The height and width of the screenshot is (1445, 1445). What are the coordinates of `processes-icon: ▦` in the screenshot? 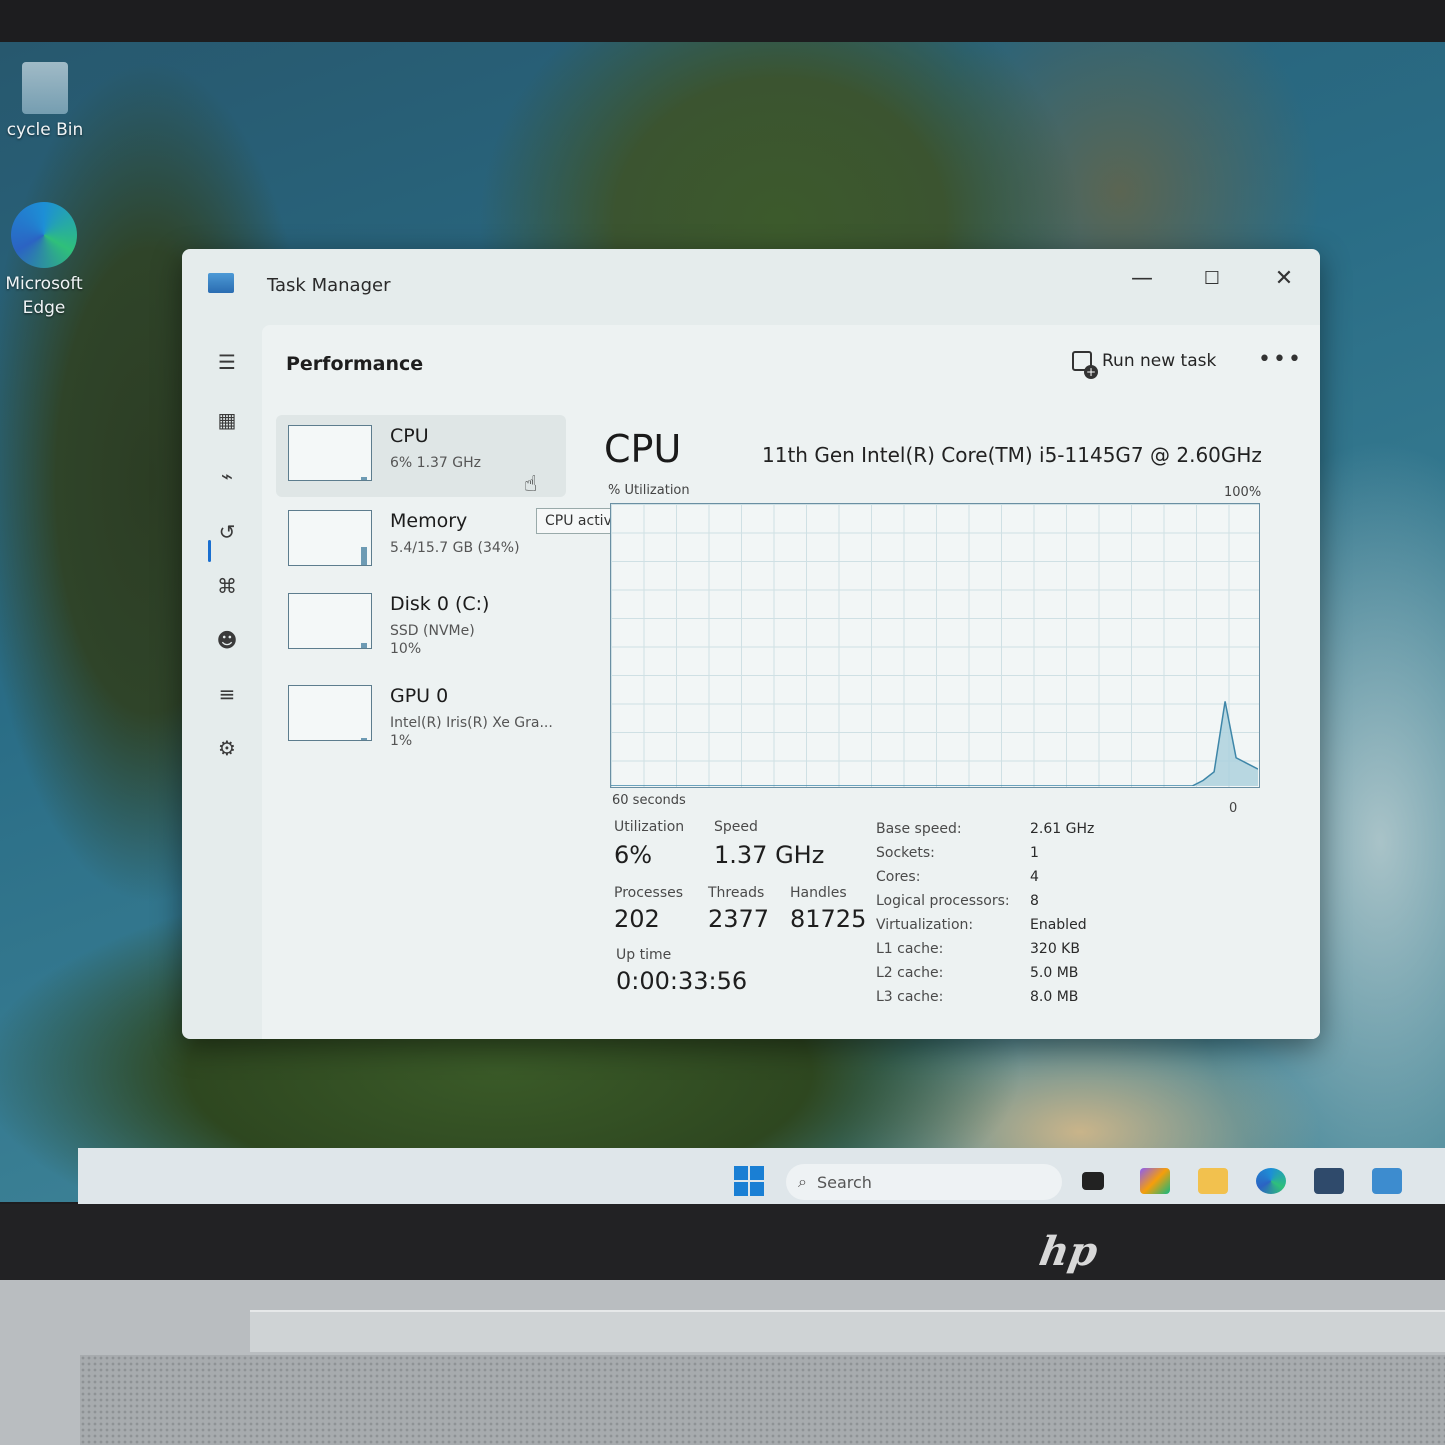 It's located at (227, 420).